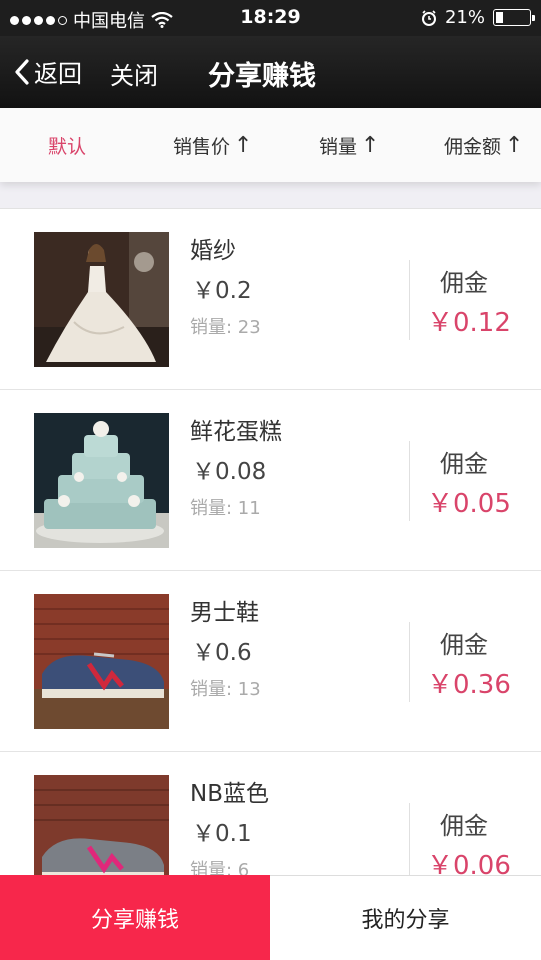 The width and height of the screenshot is (541, 960). I want to click on product-sales: 销量: 11, so click(225, 508).